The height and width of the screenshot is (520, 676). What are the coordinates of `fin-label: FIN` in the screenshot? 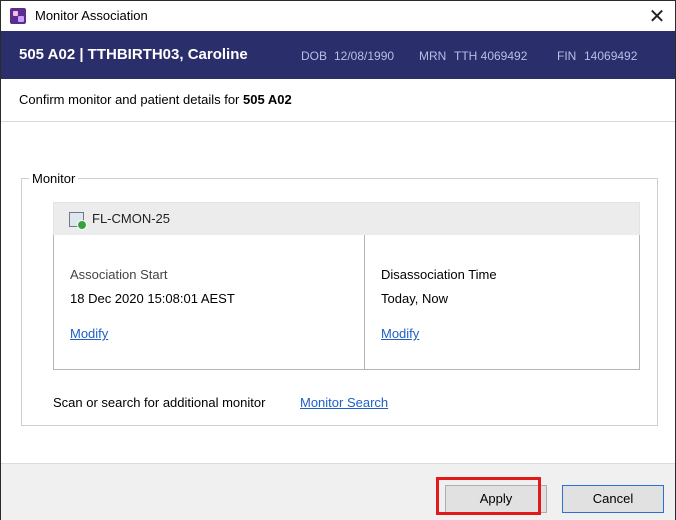 It's located at (567, 56).